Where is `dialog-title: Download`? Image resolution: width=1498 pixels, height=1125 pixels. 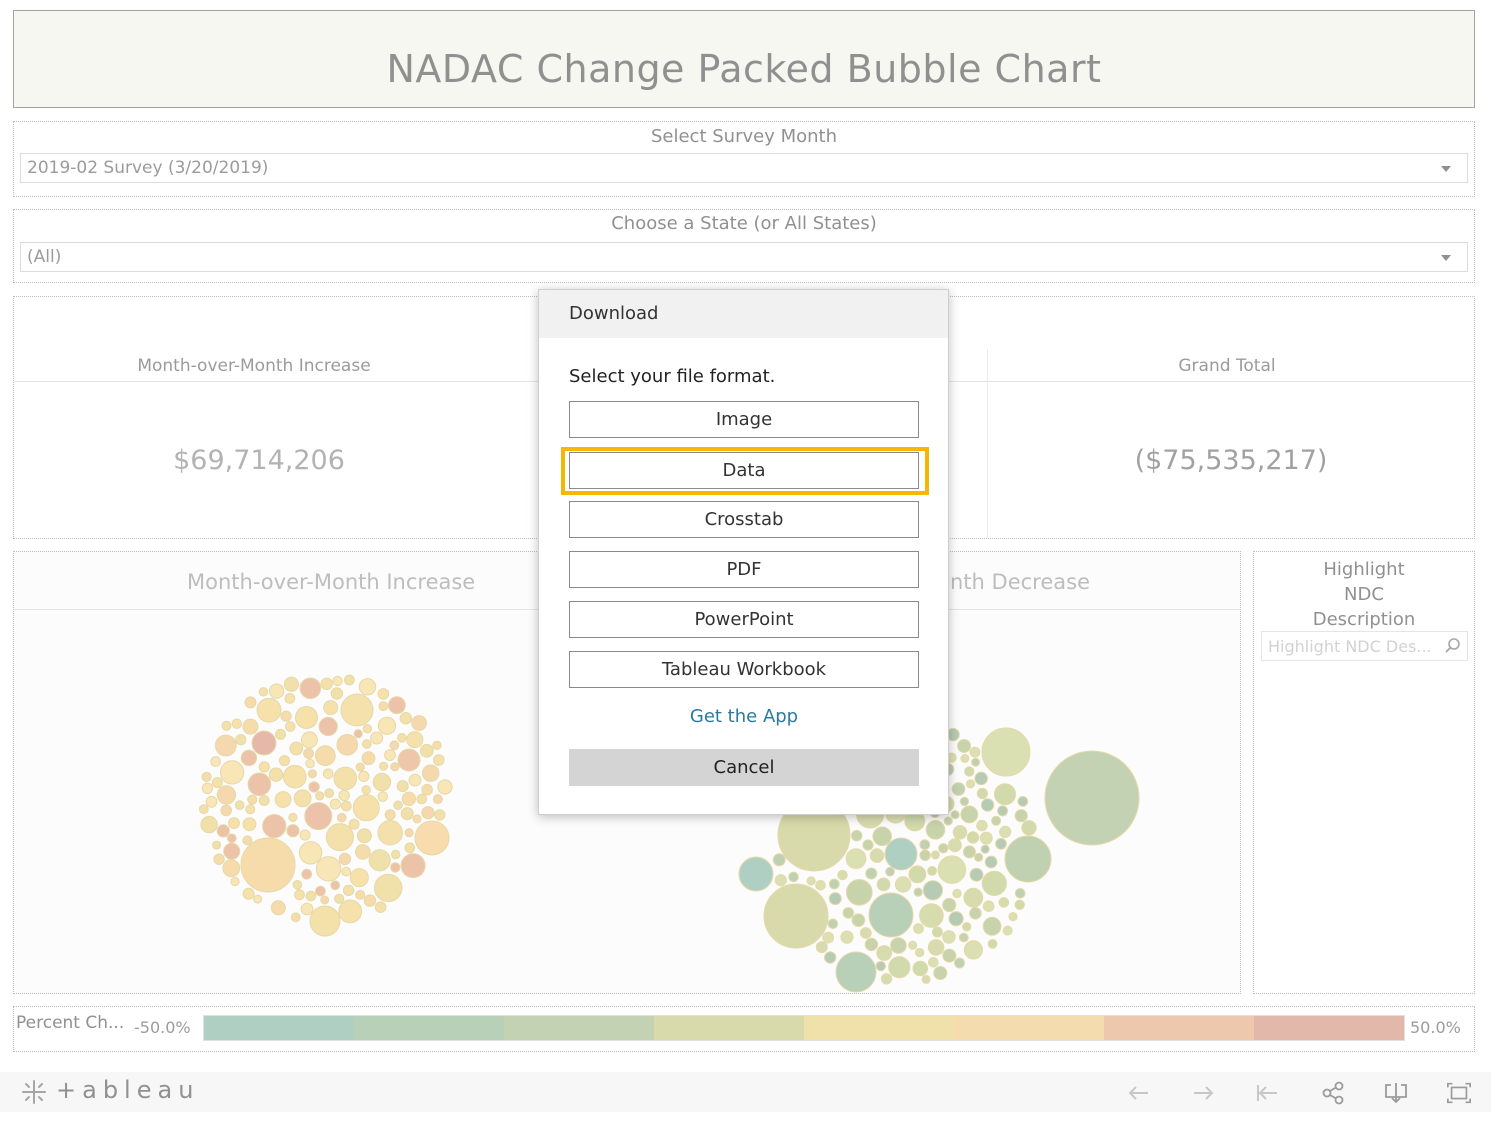 dialog-title: Download is located at coordinates (614, 313).